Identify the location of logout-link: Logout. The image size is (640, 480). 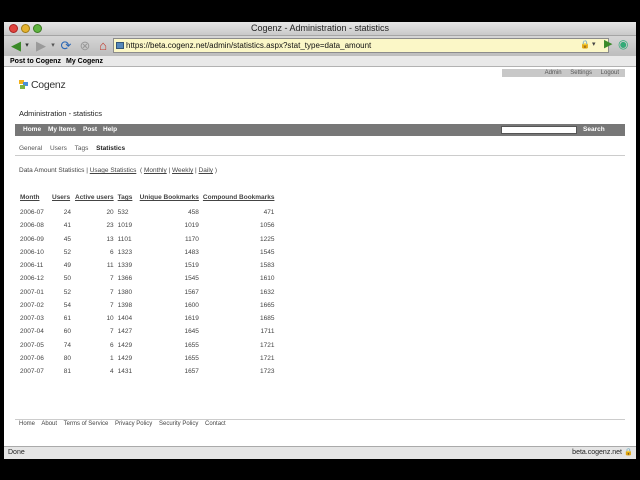
(610, 73).